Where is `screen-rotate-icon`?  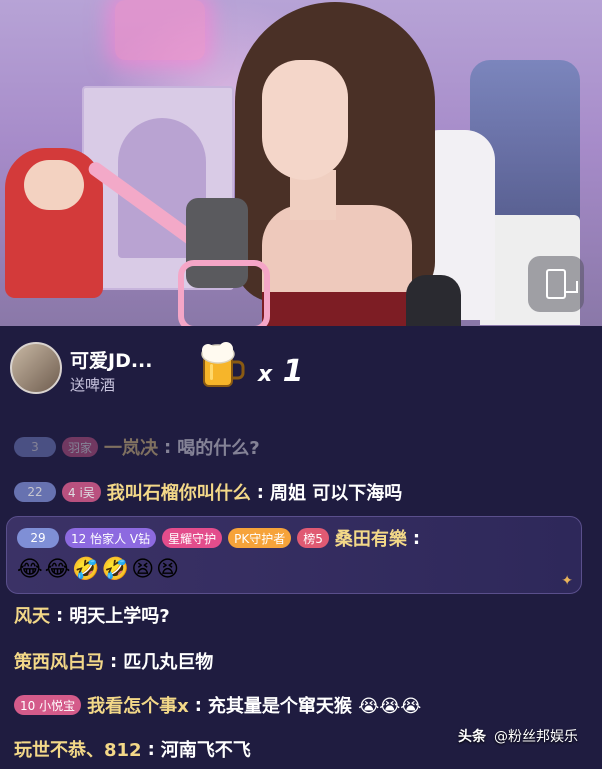 screen-rotate-icon is located at coordinates (562, 284).